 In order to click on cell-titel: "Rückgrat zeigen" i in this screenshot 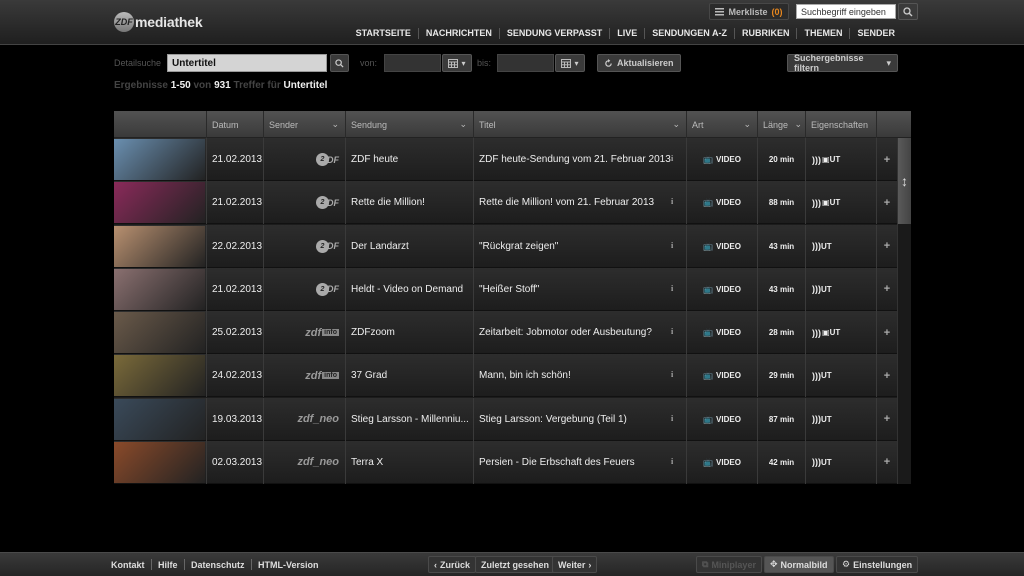, I will do `click(579, 246)`.